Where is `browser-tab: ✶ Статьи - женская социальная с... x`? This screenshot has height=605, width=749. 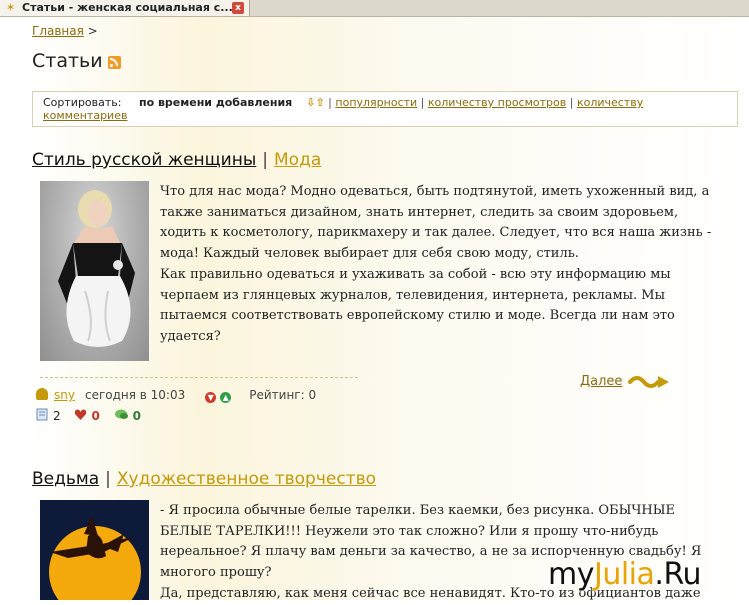
browser-tab: ✶ Статьи - женская социальная с... x is located at coordinates (125, 8).